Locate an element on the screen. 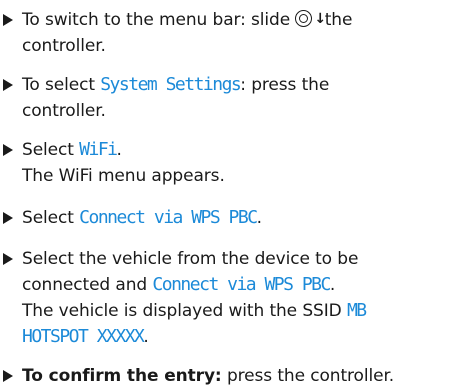 This screenshot has width=462, height=386. step-heading: To confirm the entry: is located at coordinates (122, 376).